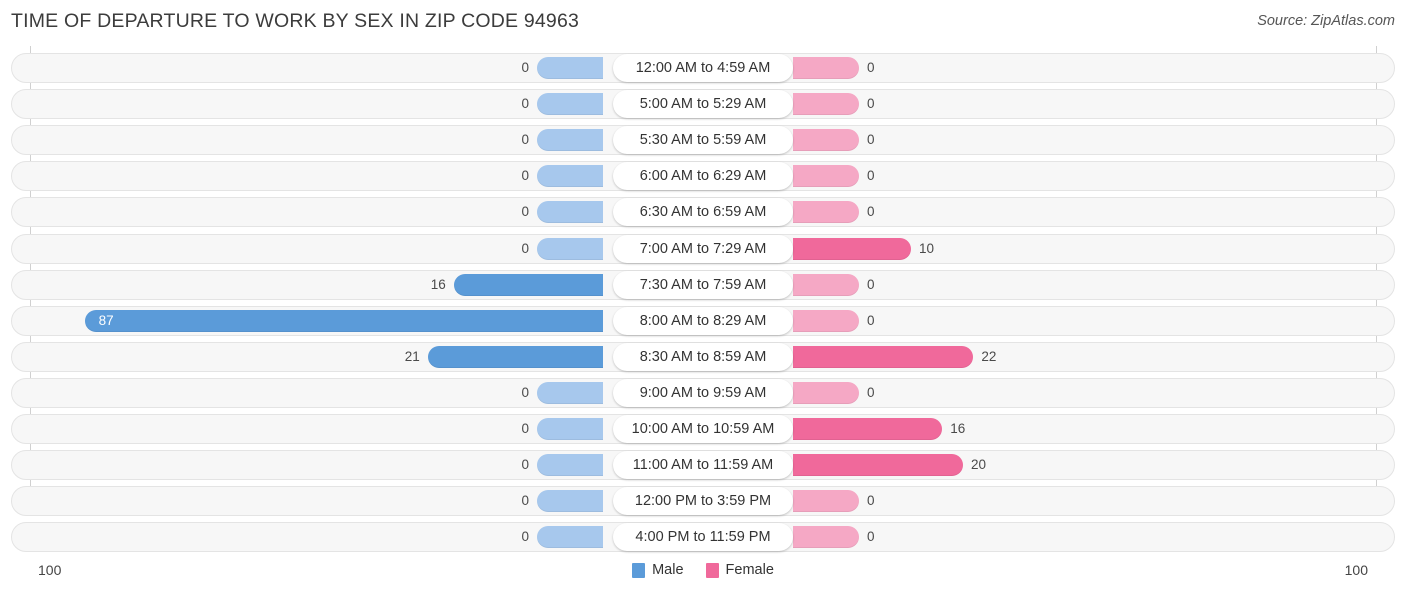 The height and width of the screenshot is (595, 1406). I want to click on category-label-pill: 4:00 PM to 11:59 PM, so click(703, 537).